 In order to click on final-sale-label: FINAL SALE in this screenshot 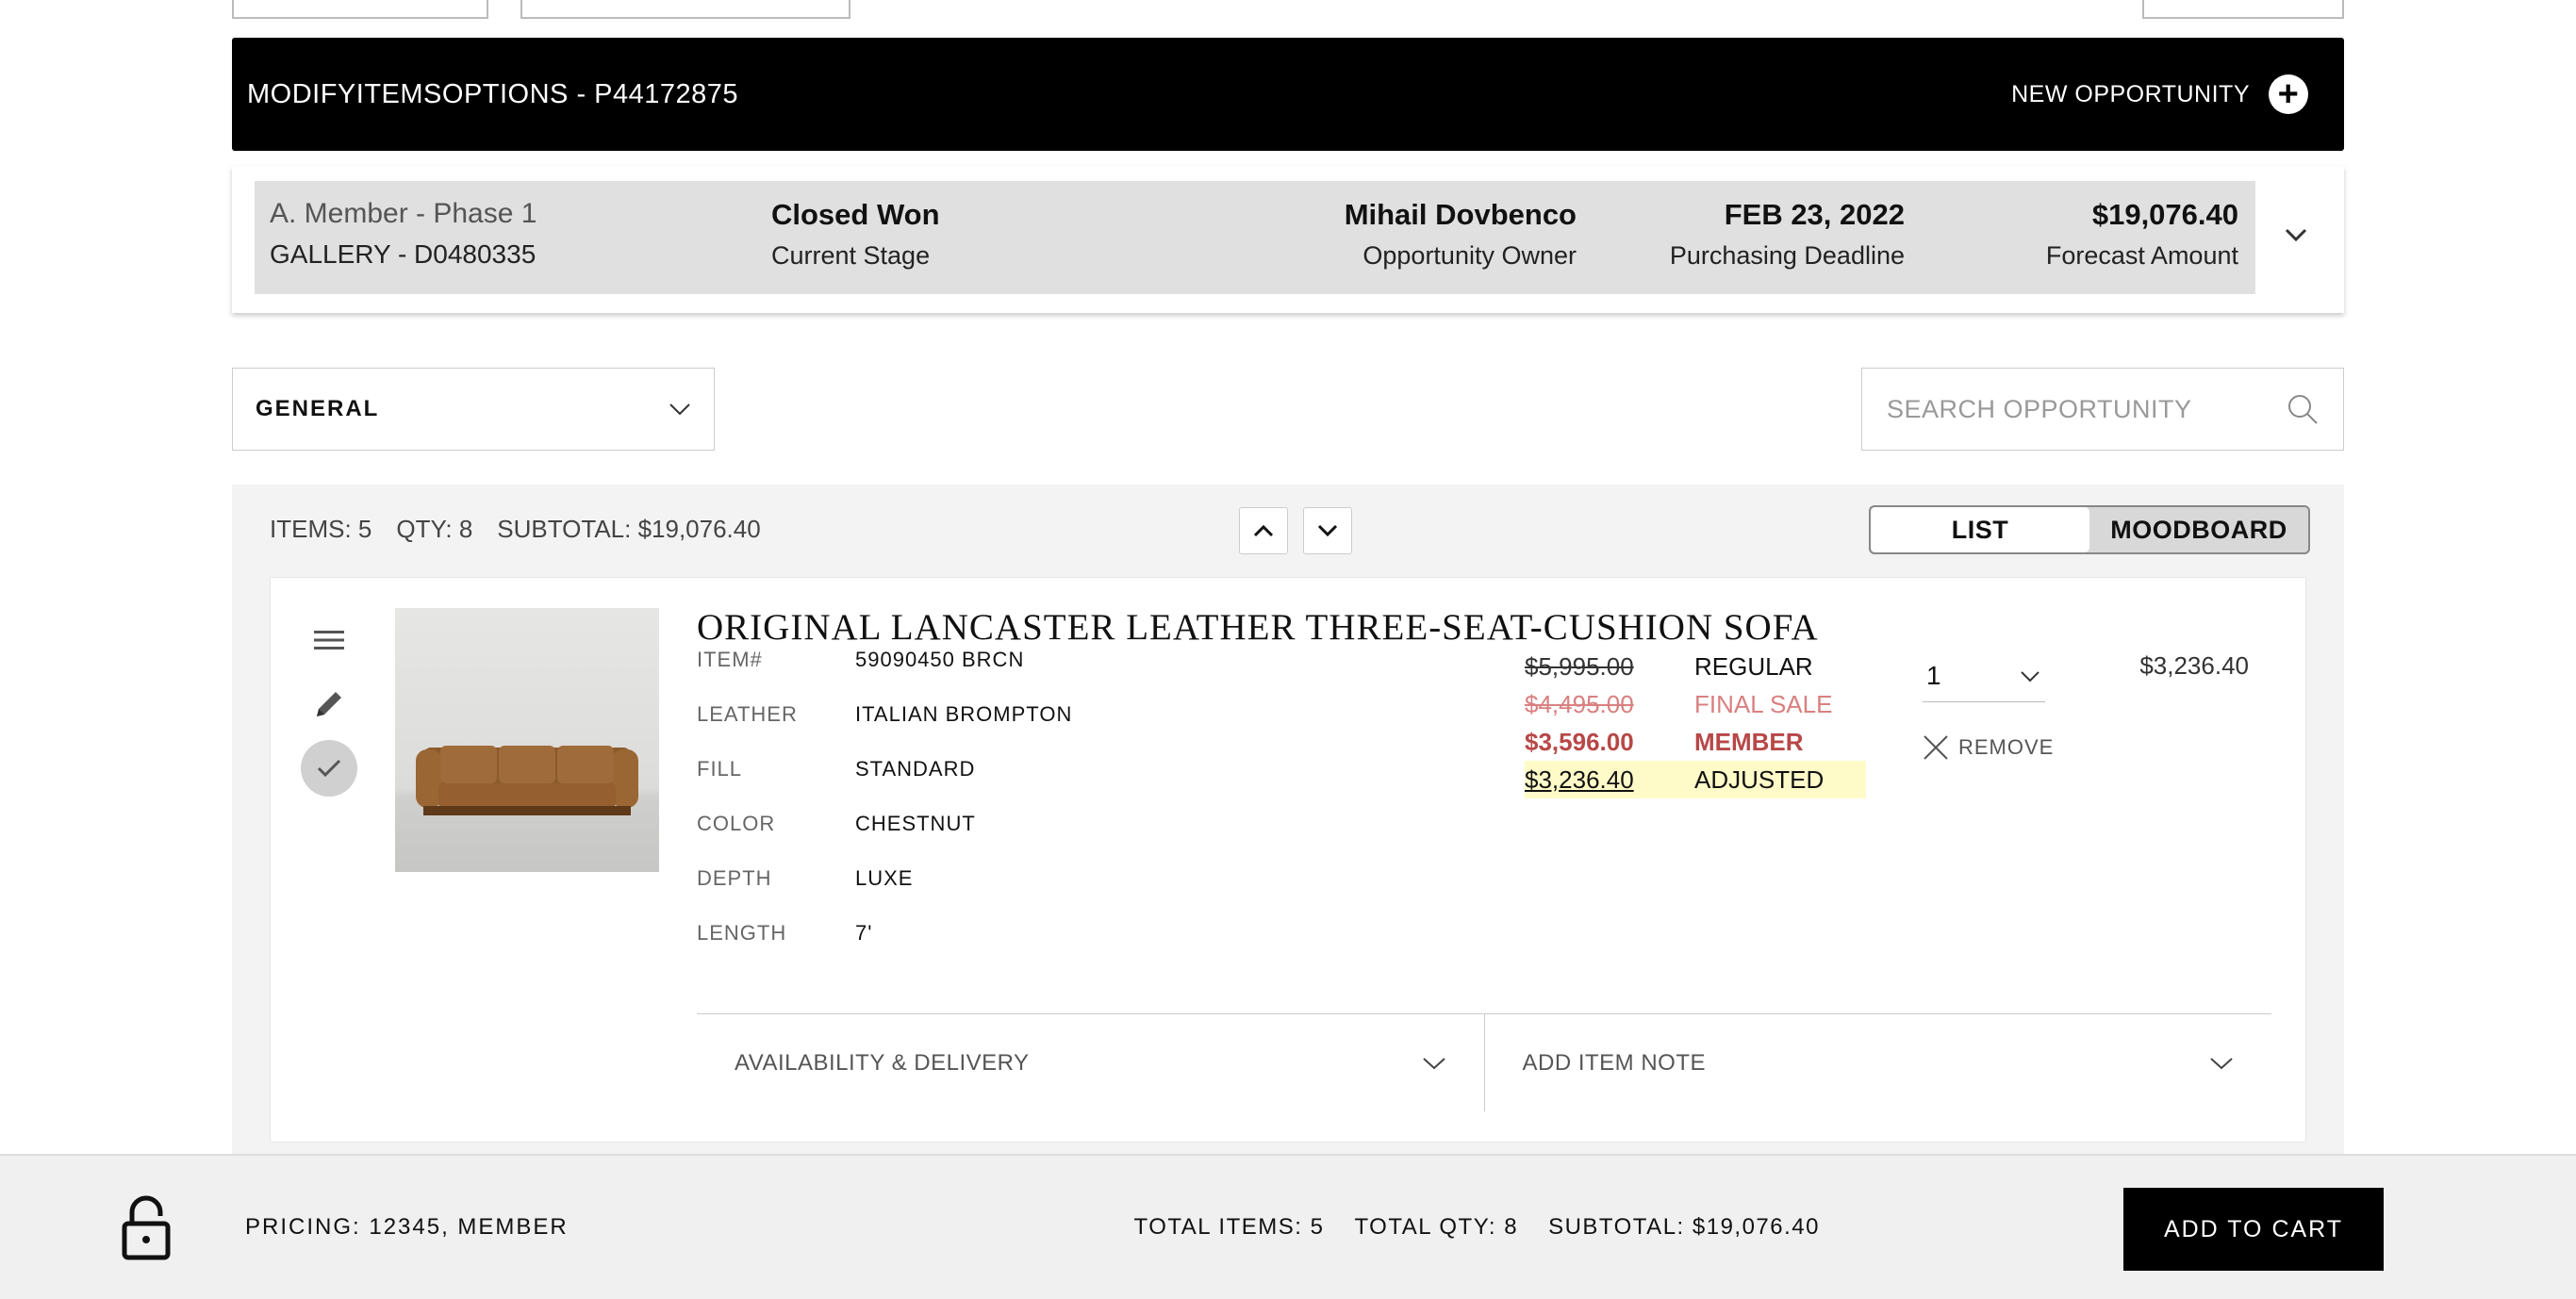, I will do `click(1763, 704)`.